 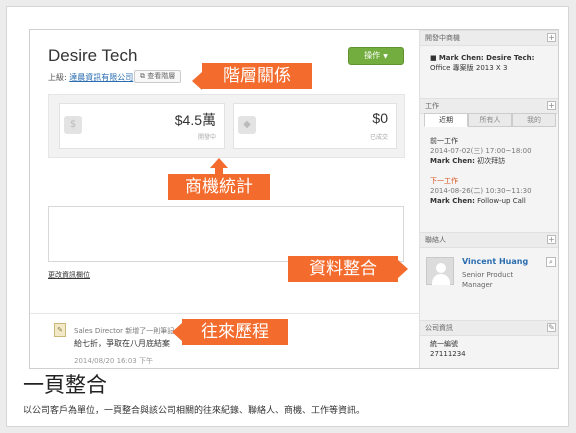 What do you see at coordinates (489, 328) in the screenshot?
I see `company-info-header: 公司資訊 ✎` at bounding box center [489, 328].